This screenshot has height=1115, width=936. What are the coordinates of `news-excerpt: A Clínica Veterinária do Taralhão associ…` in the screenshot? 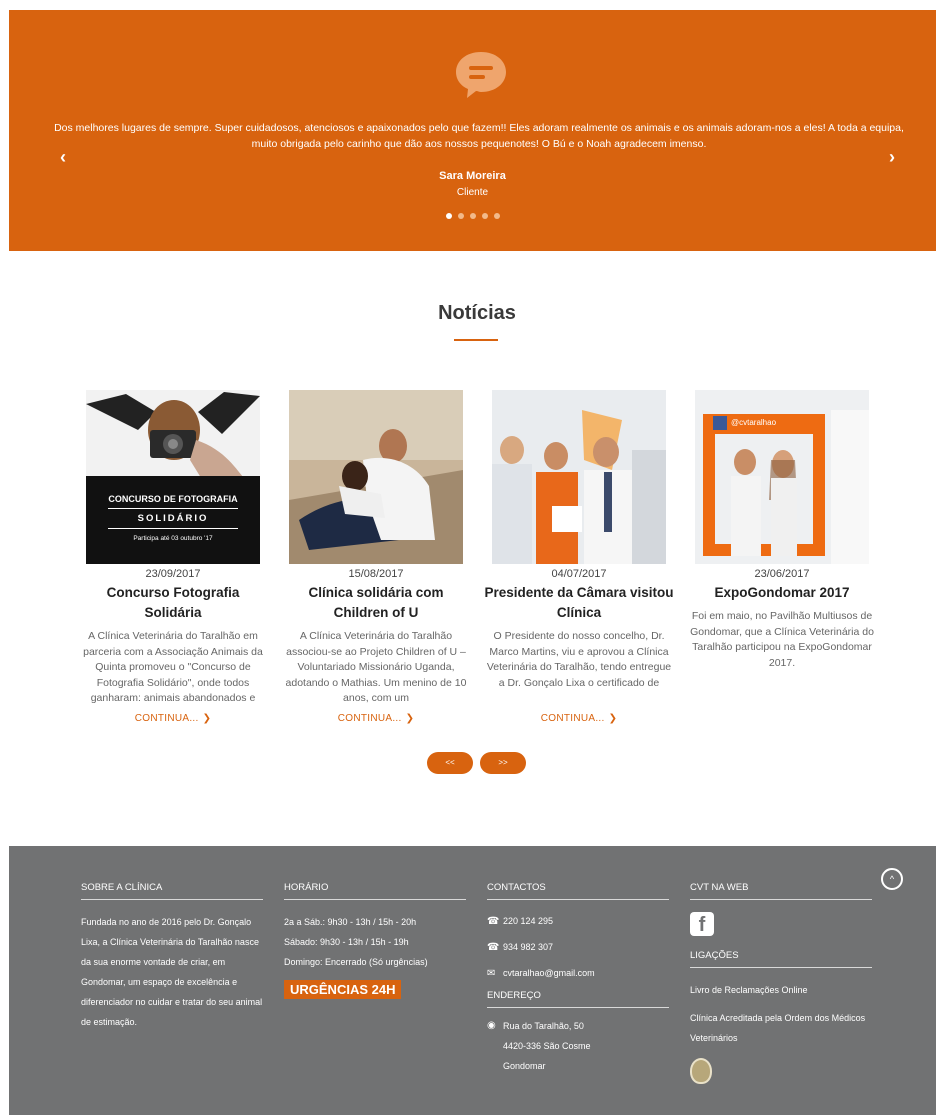 It's located at (376, 667).